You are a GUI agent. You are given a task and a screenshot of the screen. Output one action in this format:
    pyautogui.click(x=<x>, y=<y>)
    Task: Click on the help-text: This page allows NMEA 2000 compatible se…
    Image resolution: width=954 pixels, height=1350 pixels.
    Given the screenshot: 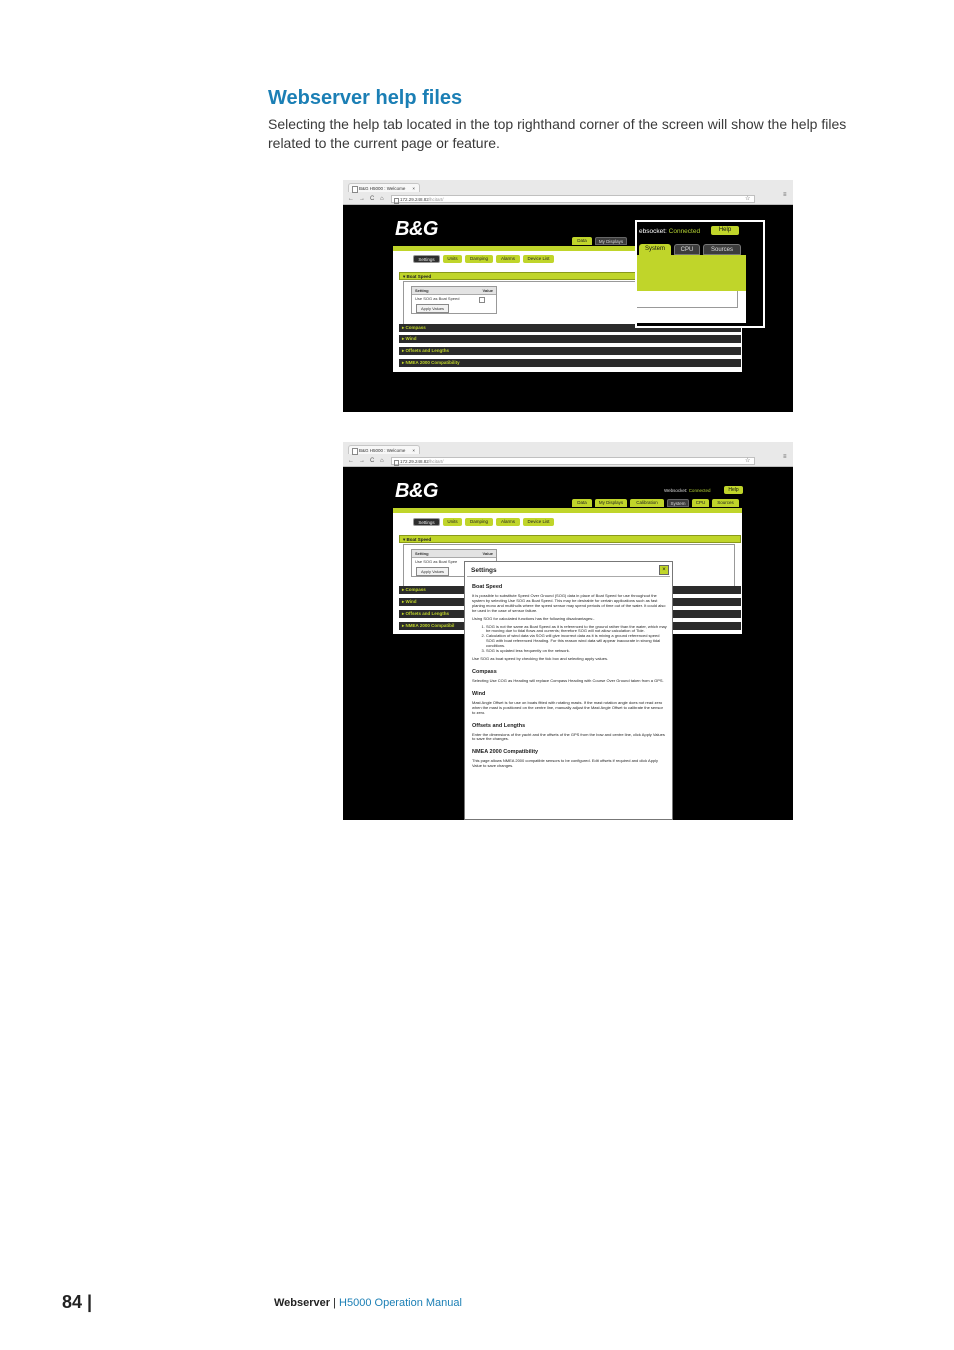 What is the action you would take?
    pyautogui.click(x=565, y=763)
    